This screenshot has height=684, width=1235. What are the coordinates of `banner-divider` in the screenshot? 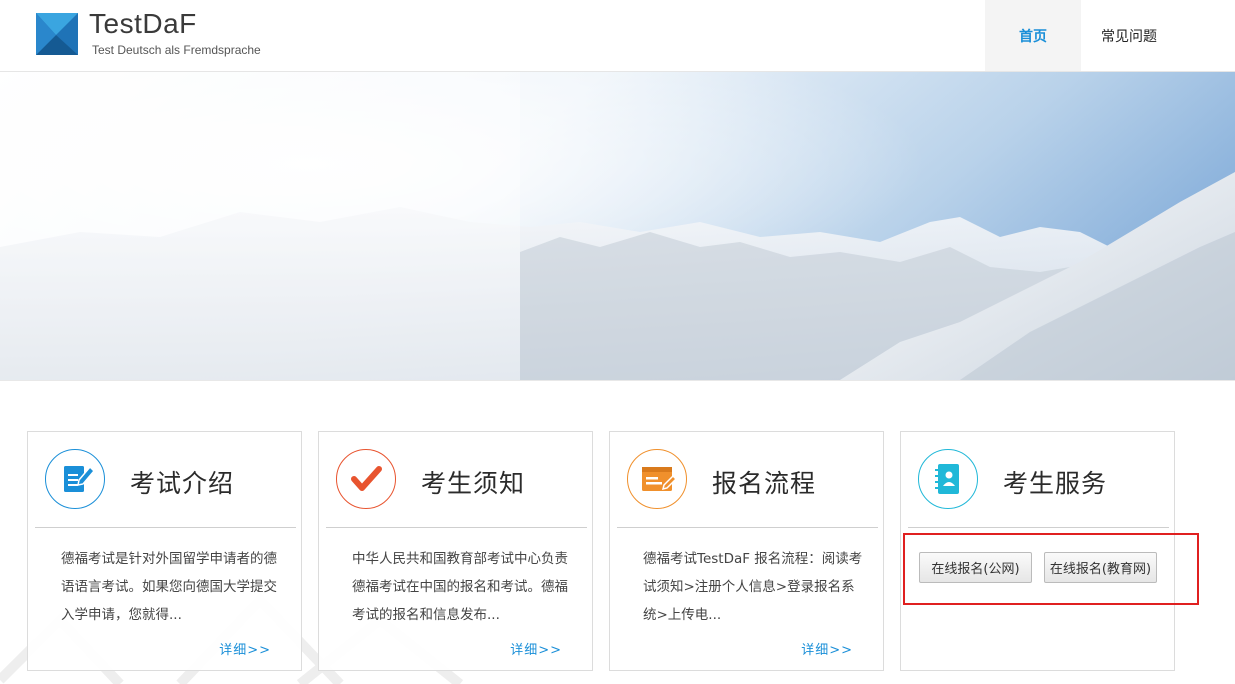 It's located at (617, 380).